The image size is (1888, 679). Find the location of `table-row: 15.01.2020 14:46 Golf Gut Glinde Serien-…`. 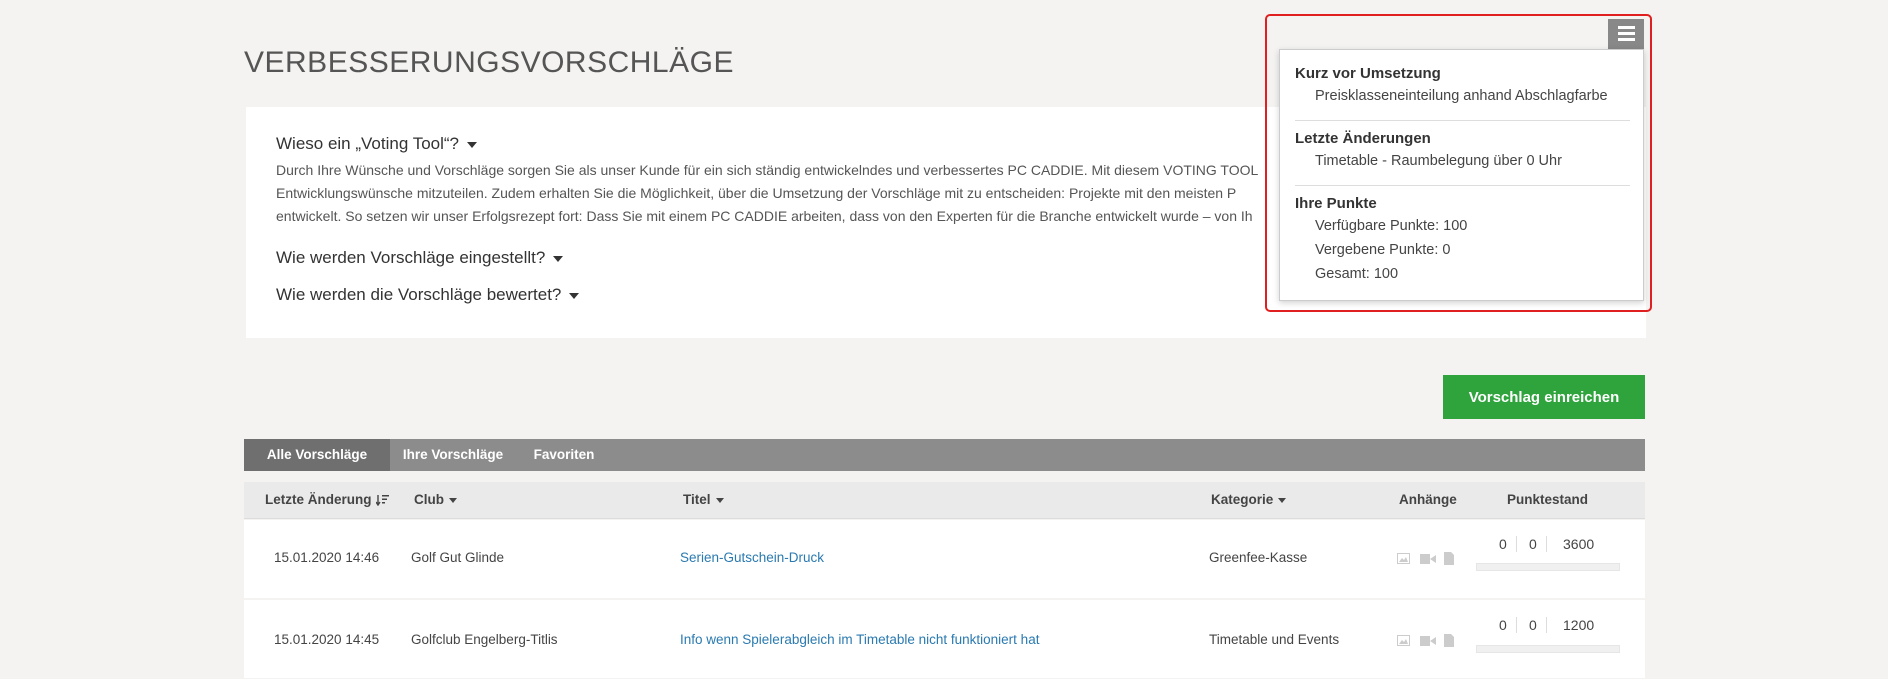

table-row: 15.01.2020 14:46 Golf Gut Glinde Serien-… is located at coordinates (944, 559).